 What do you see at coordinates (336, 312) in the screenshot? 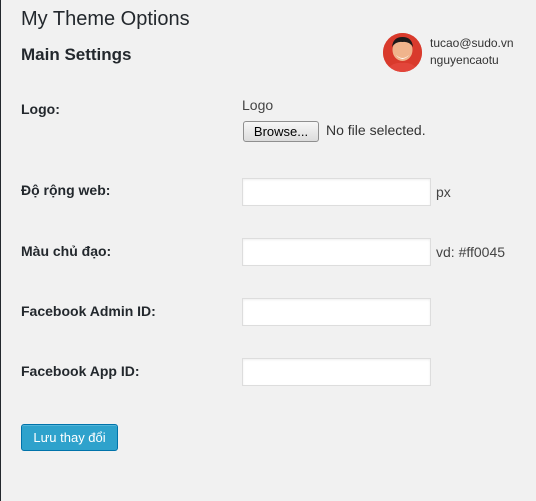
I see `facebook-admin-id-input` at bounding box center [336, 312].